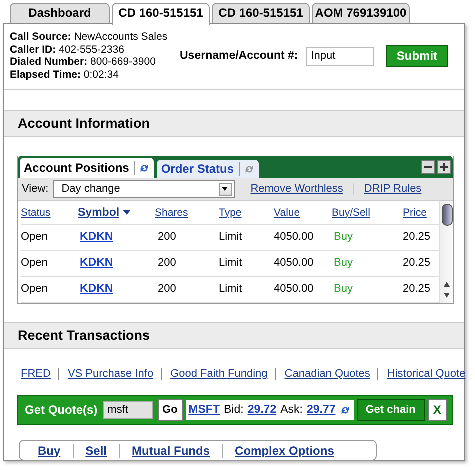 The height and width of the screenshot is (470, 475). Describe the element at coordinates (127, 410) in the screenshot. I see `quote-input-field: msft` at that location.